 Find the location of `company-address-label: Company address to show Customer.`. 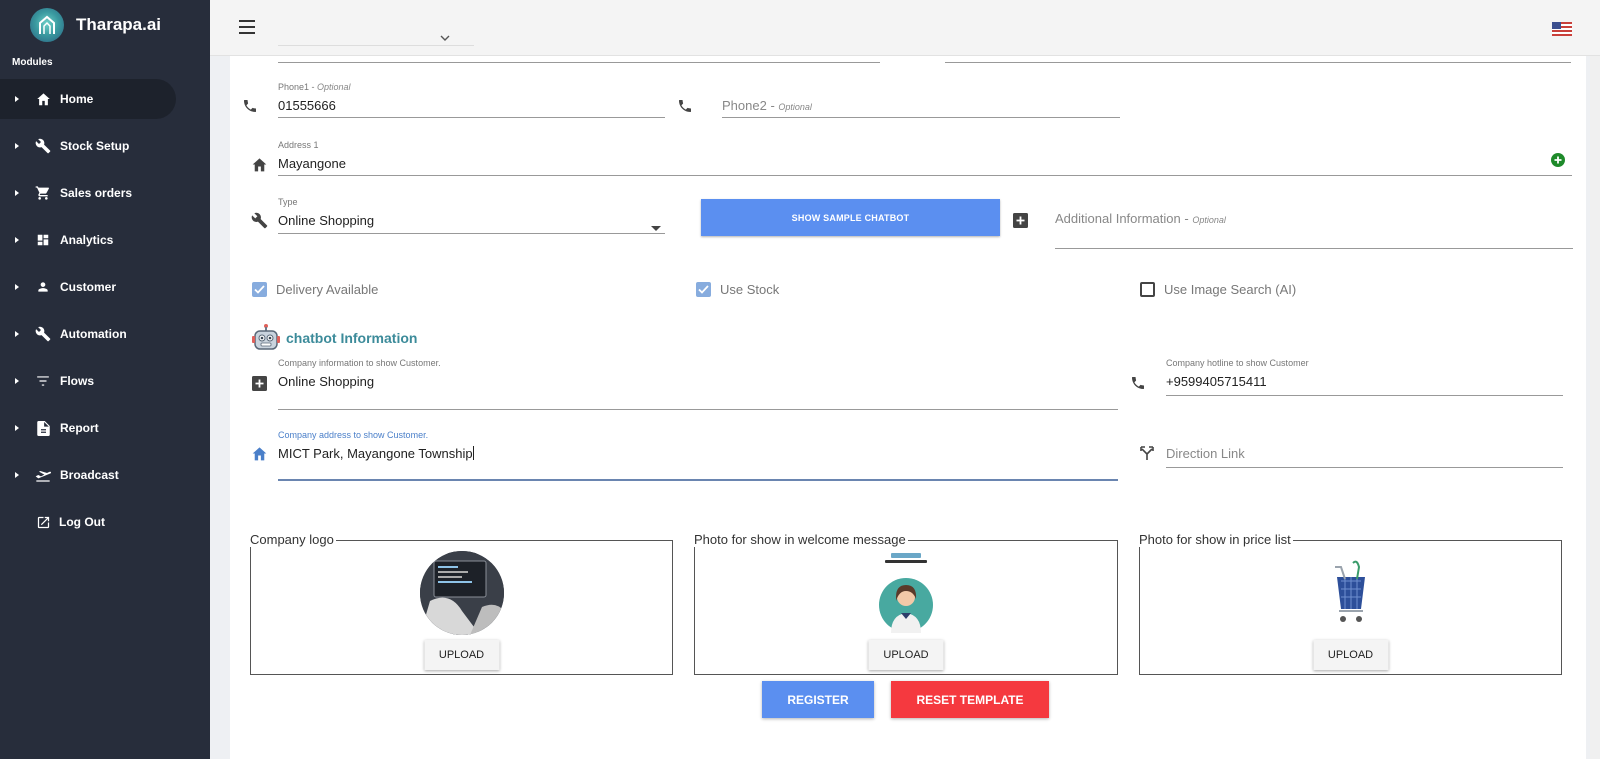

company-address-label: Company address to show Customer. is located at coordinates (353, 435).